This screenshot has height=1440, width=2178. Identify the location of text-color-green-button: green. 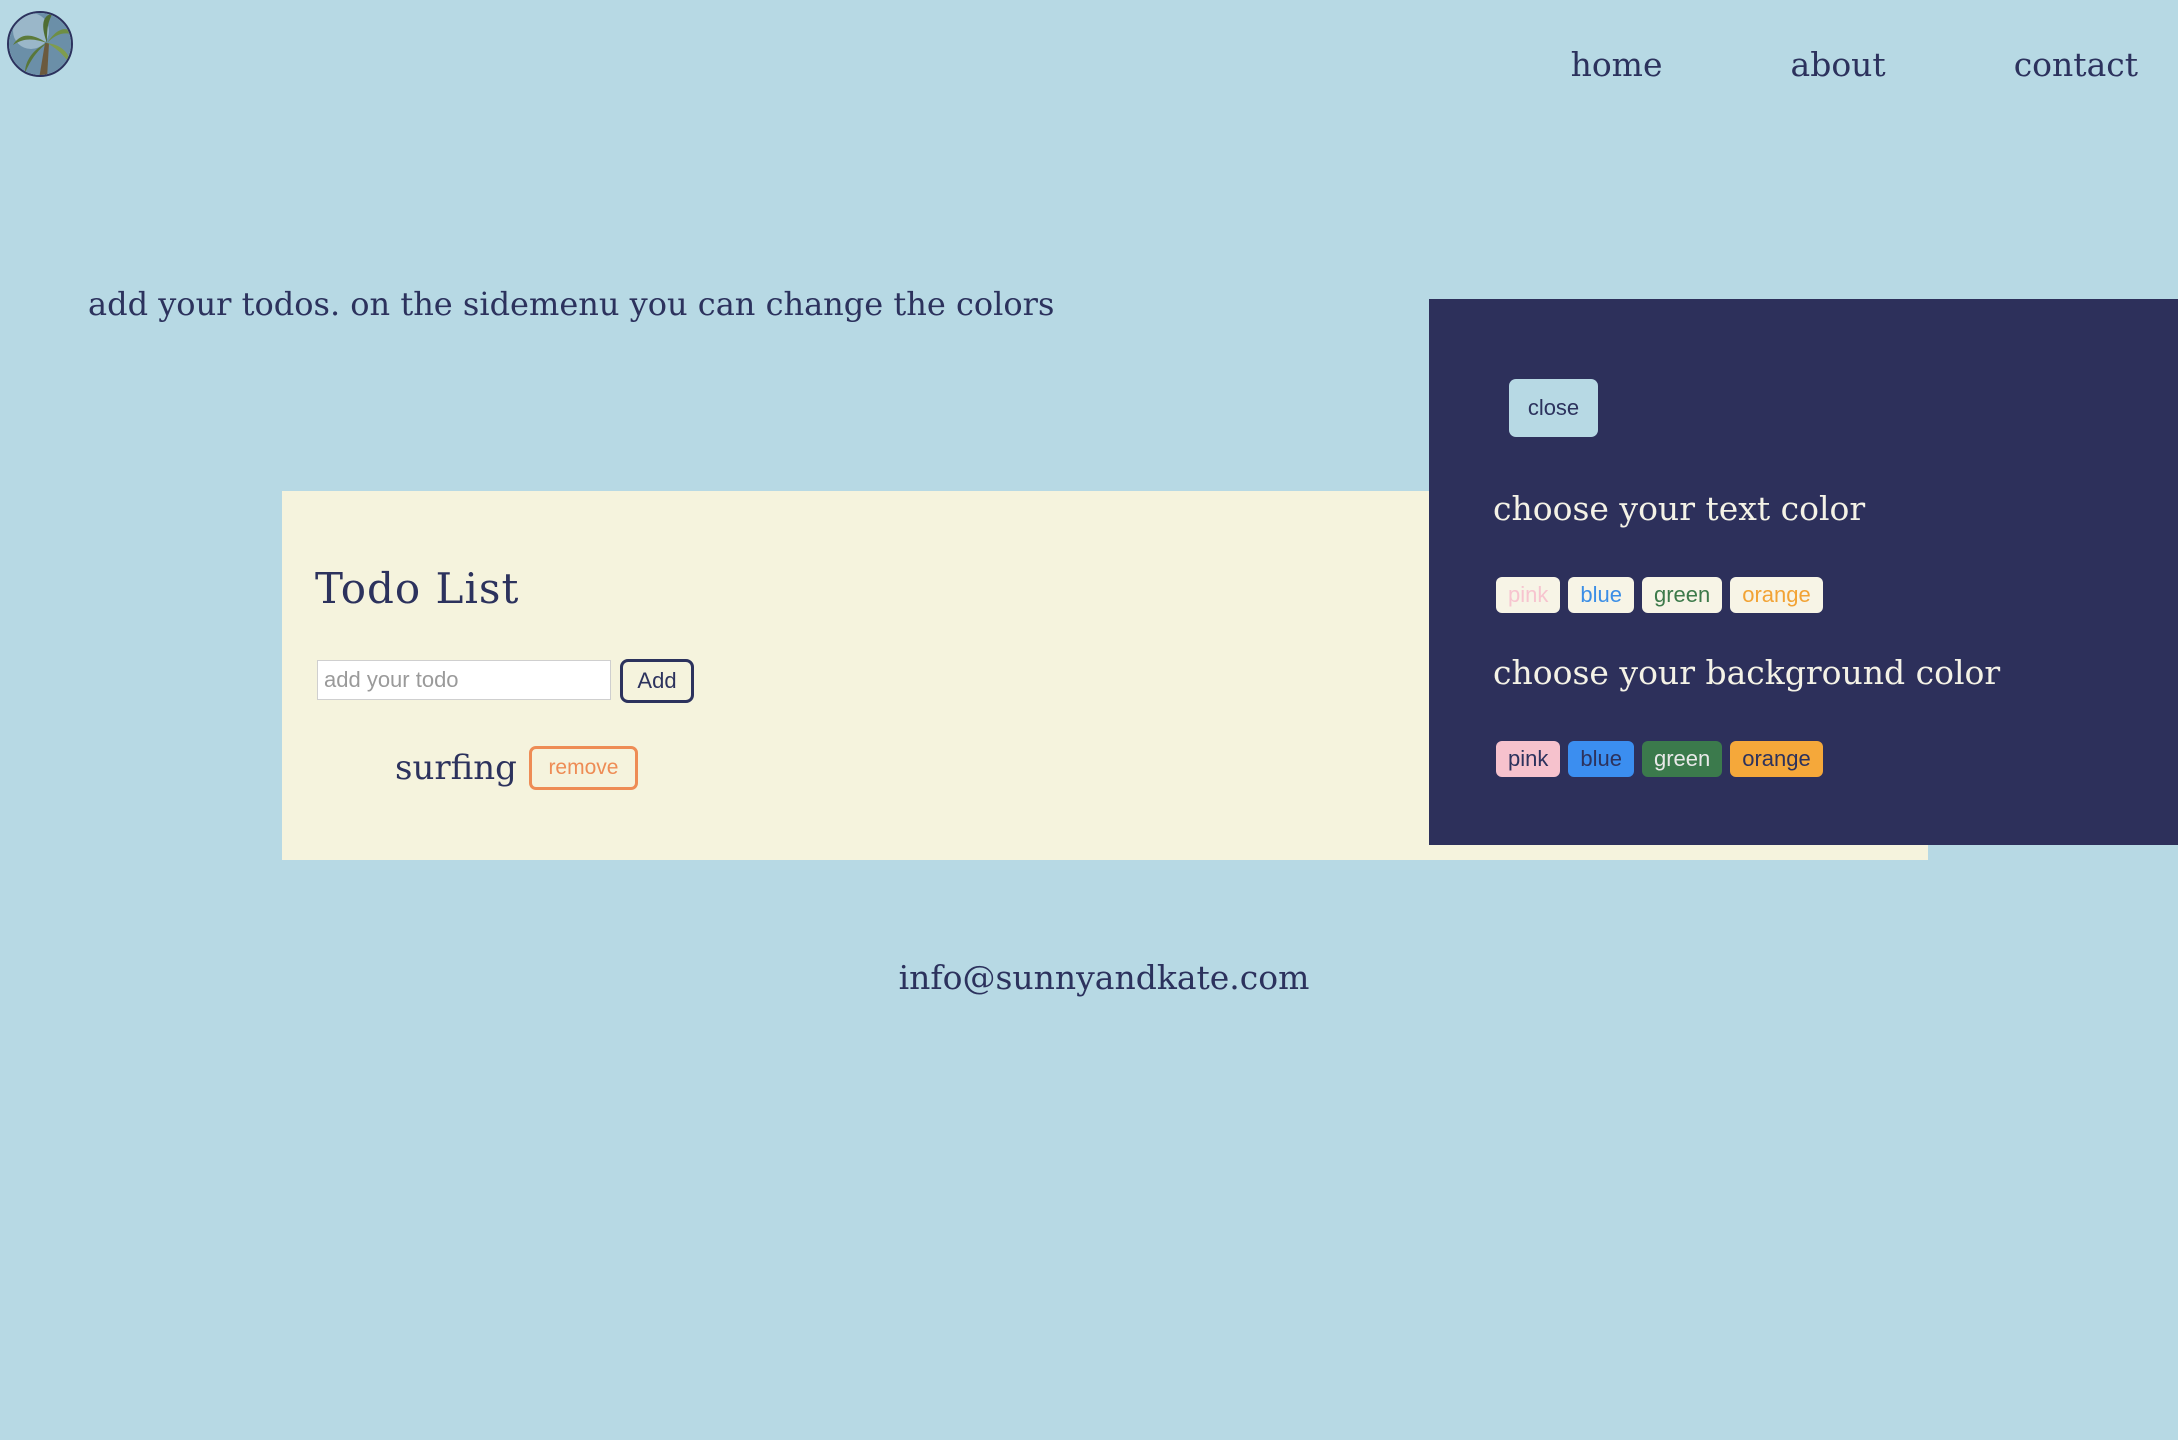
(1682, 595).